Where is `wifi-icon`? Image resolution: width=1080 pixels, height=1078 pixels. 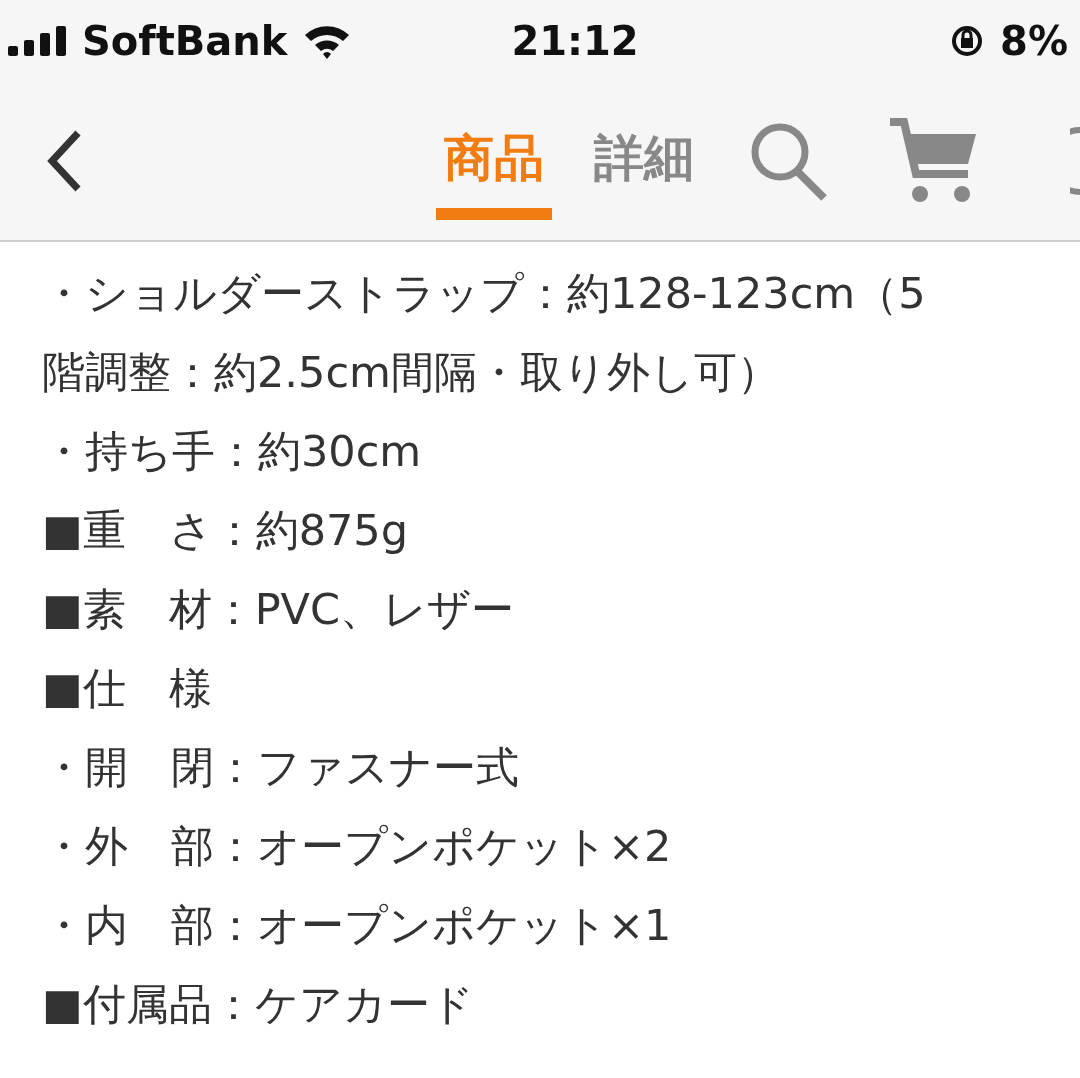 wifi-icon is located at coordinates (327, 41).